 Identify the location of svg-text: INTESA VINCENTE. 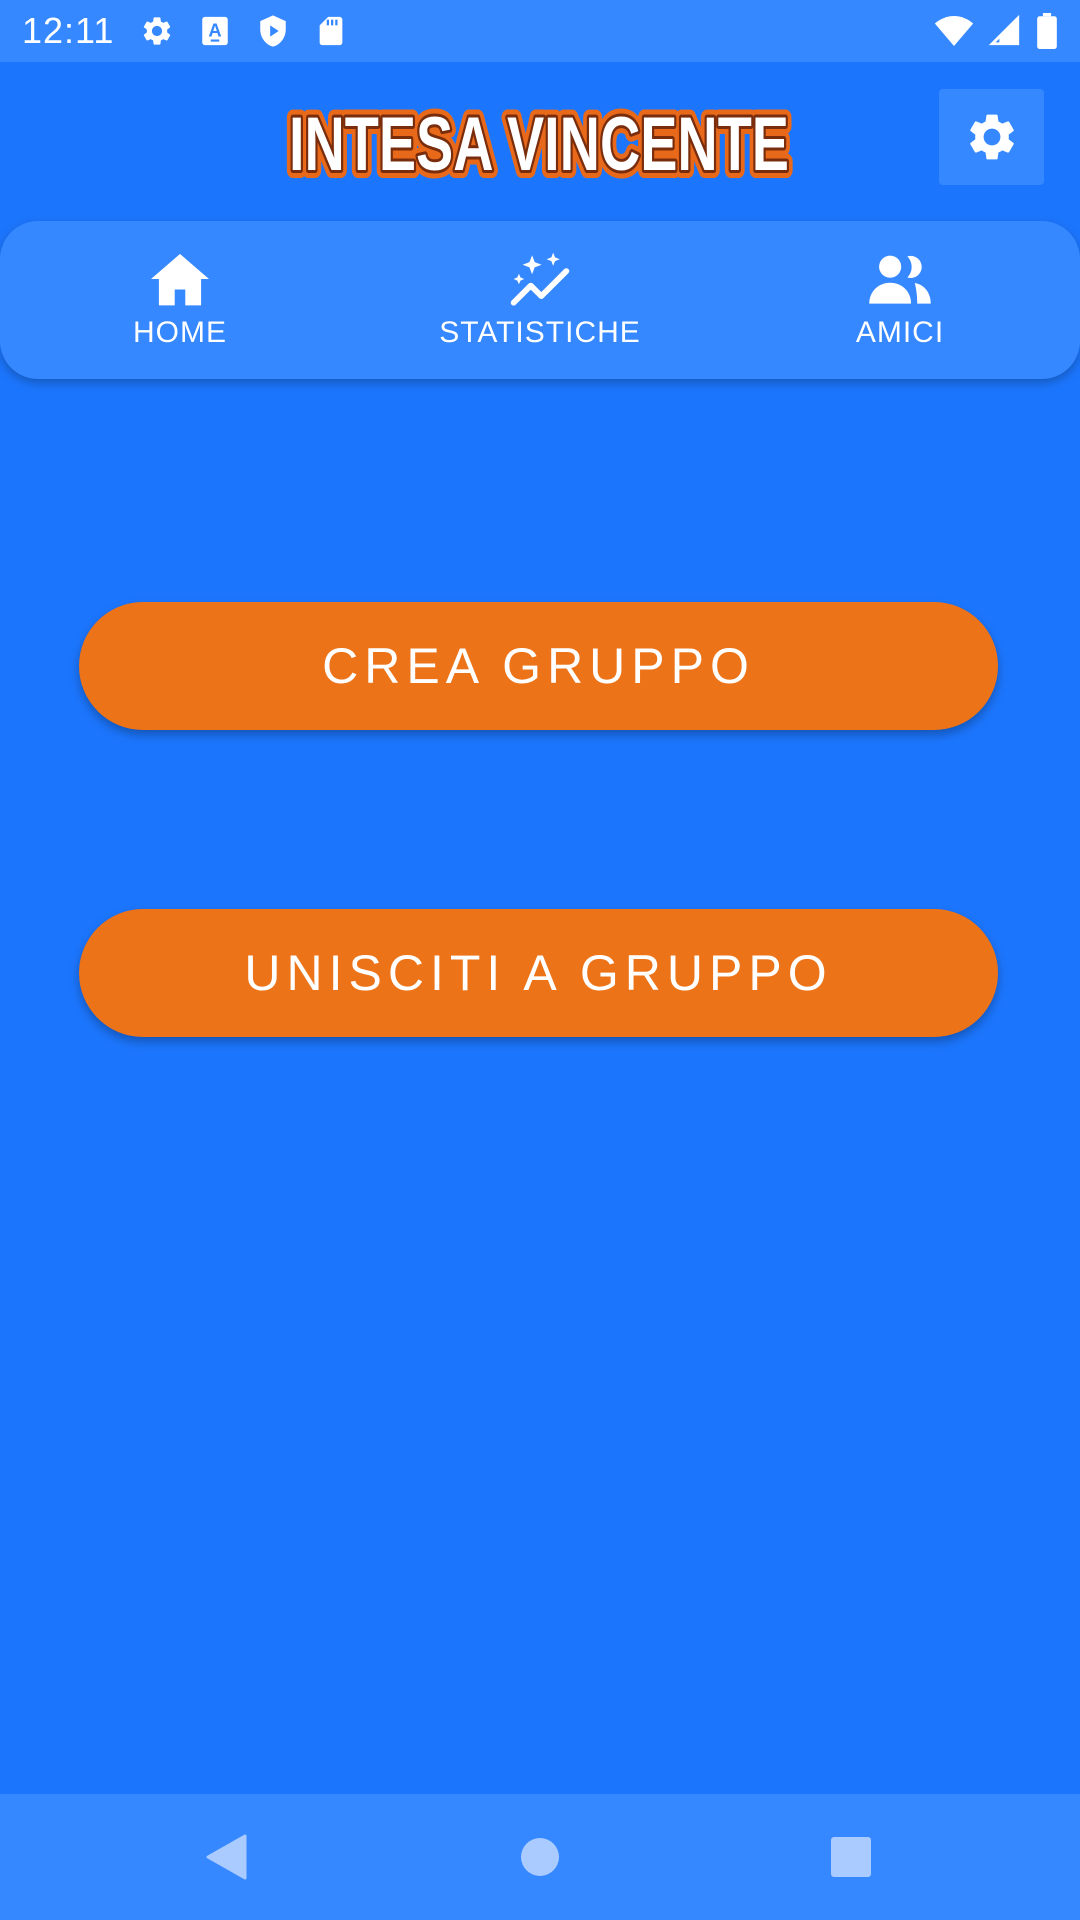
(539, 144).